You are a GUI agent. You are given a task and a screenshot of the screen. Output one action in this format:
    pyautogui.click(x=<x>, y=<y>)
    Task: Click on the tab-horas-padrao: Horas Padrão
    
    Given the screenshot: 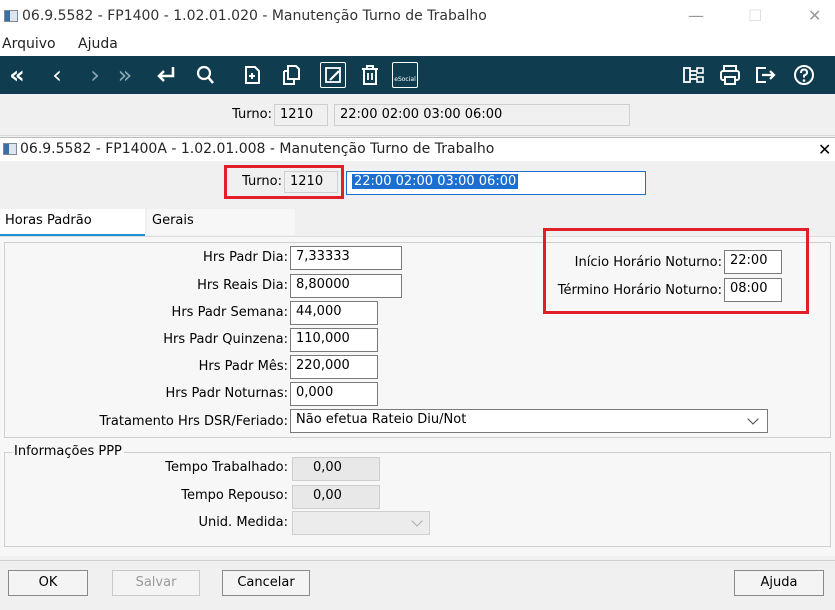 What is the action you would take?
    pyautogui.click(x=72, y=222)
    